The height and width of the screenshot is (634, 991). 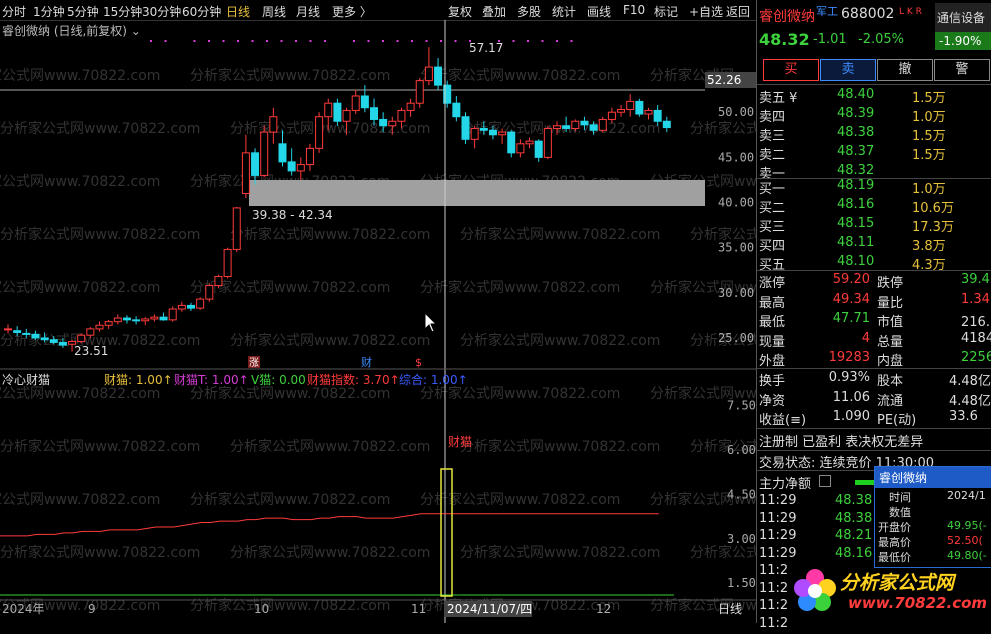 I want to click on toolbar-button-1: 叠加, so click(x=494, y=11).